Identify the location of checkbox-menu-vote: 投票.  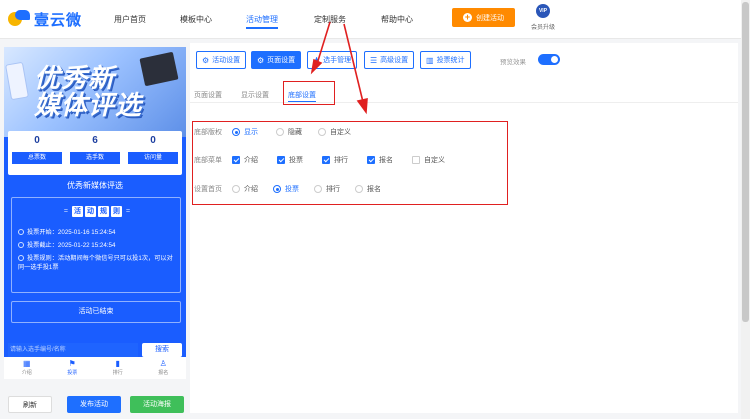
(290, 160).